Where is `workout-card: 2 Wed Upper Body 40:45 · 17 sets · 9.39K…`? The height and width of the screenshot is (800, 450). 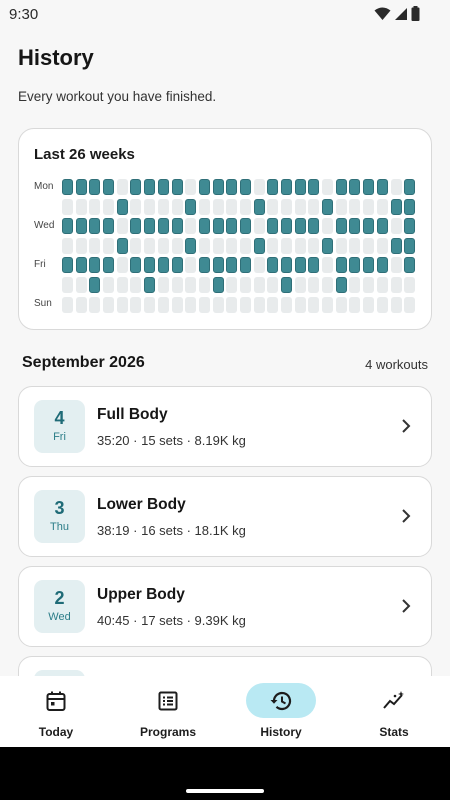 workout-card: 2 Wed Upper Body 40:45 · 17 sets · 9.39K… is located at coordinates (225, 606).